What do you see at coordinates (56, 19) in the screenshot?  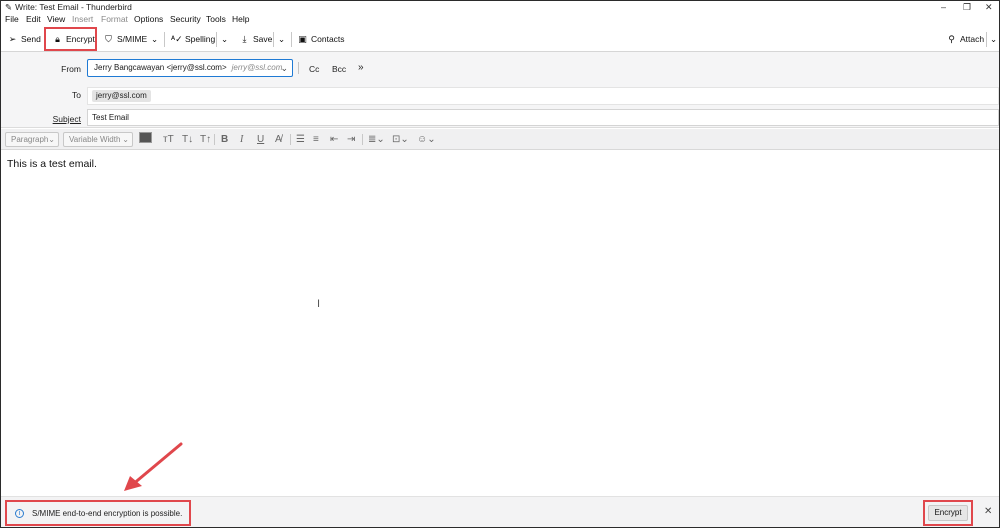 I see `menu-view: View` at bounding box center [56, 19].